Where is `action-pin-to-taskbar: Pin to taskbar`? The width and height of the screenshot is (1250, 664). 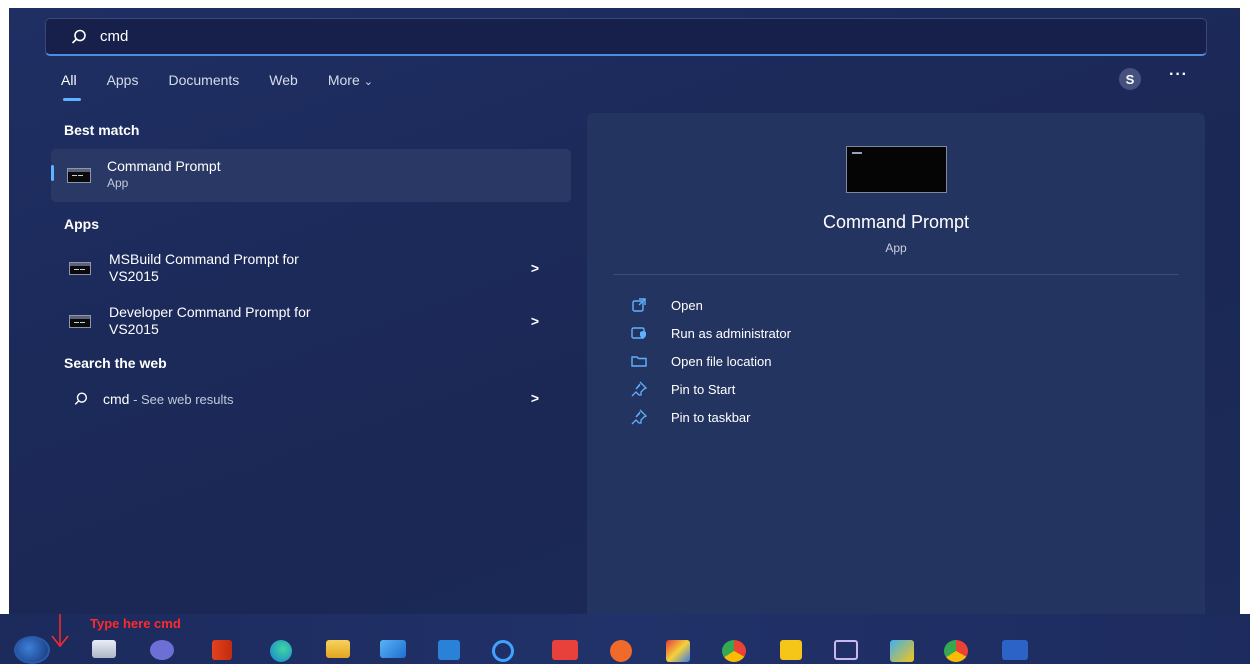 action-pin-to-taskbar: Pin to taskbar is located at coordinates (691, 417).